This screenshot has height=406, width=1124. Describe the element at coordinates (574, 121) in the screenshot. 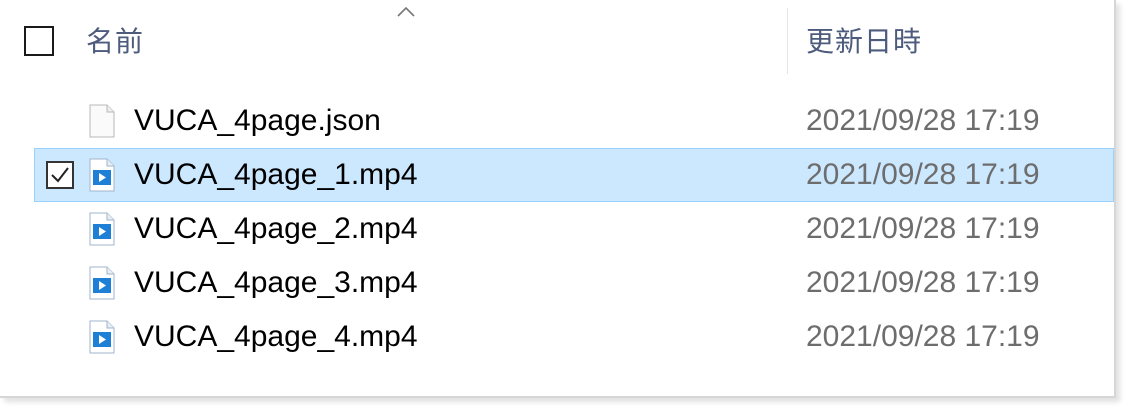

I see `file-row: VUCA_4page.json 2021/09/28 17:19` at that location.